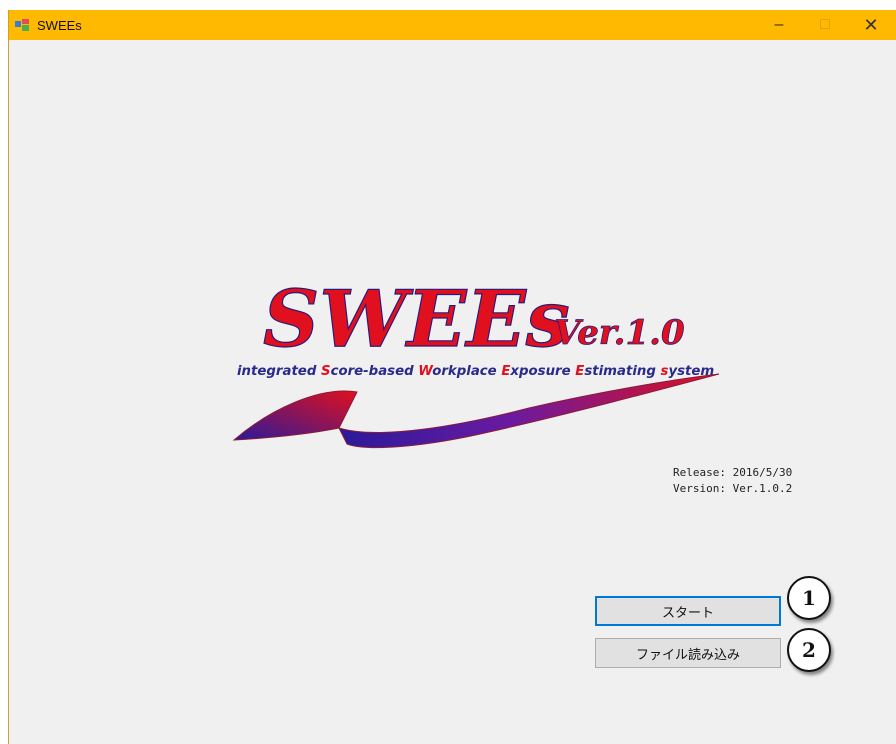 Image resolution: width=896 pixels, height=744 pixels. Describe the element at coordinates (871, 25) in the screenshot. I see `close-button: ✕` at that location.